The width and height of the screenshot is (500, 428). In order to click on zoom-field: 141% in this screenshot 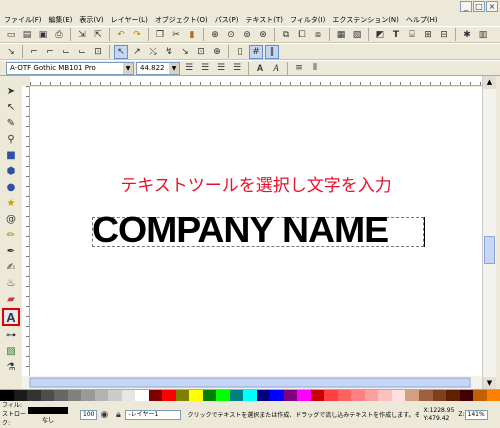, I will do `click(476, 414)`.